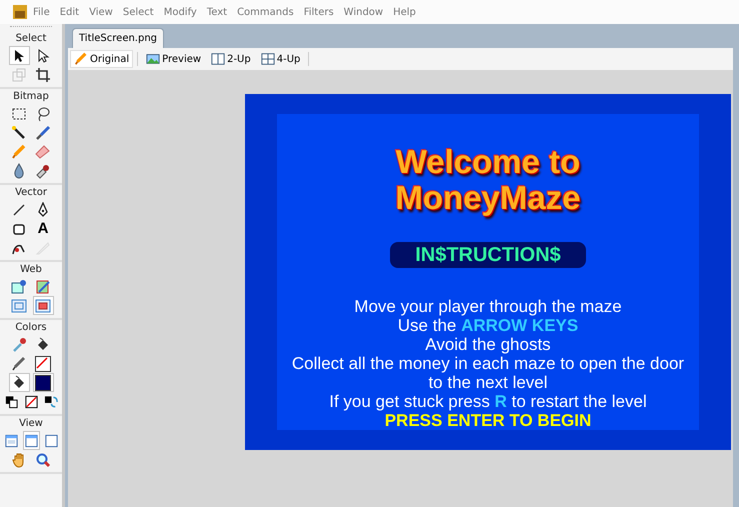  Describe the element at coordinates (174, 59) in the screenshot. I see `view-mode-button: Preview` at that location.